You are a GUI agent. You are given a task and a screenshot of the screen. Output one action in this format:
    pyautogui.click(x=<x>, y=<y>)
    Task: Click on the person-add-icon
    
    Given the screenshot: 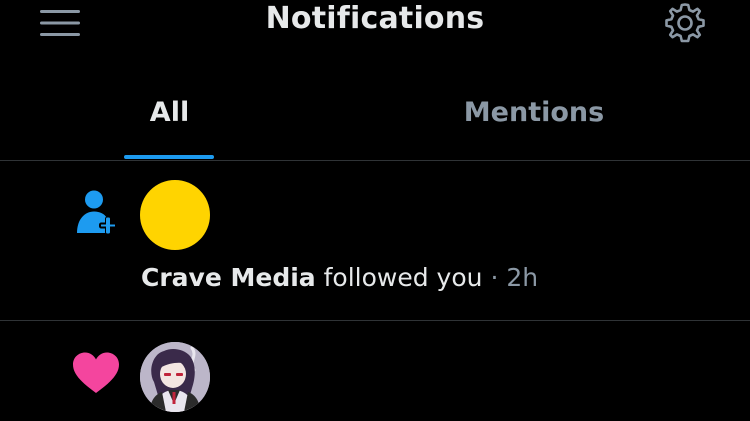 What is the action you would take?
    pyautogui.click(x=97, y=212)
    